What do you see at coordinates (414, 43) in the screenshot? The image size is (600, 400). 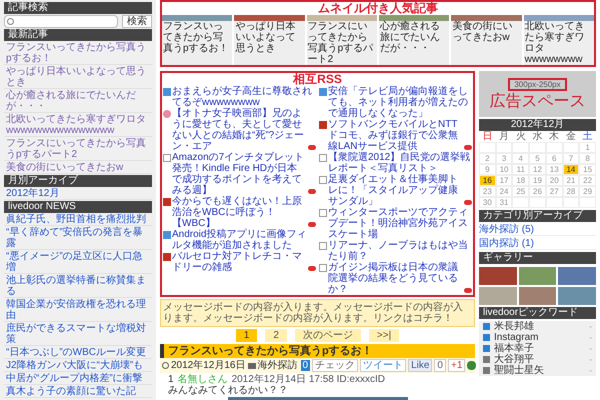 I see `post-caption: 心が癒される旅にでたいんだが・・・` at bounding box center [414, 43].